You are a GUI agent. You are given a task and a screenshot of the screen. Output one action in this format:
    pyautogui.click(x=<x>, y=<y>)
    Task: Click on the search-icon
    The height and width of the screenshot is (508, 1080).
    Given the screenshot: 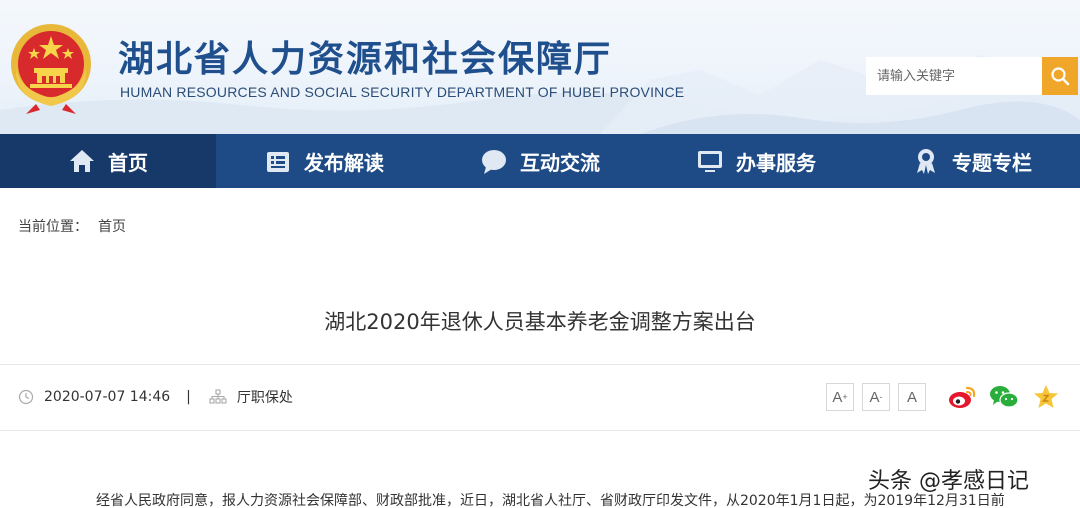 What is the action you would take?
    pyautogui.click(x=1060, y=76)
    